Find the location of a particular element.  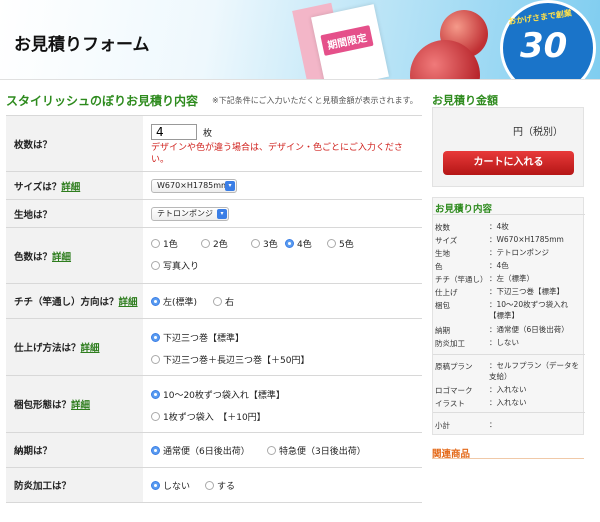

summary-key: 小計 is located at coordinates (442, 425).